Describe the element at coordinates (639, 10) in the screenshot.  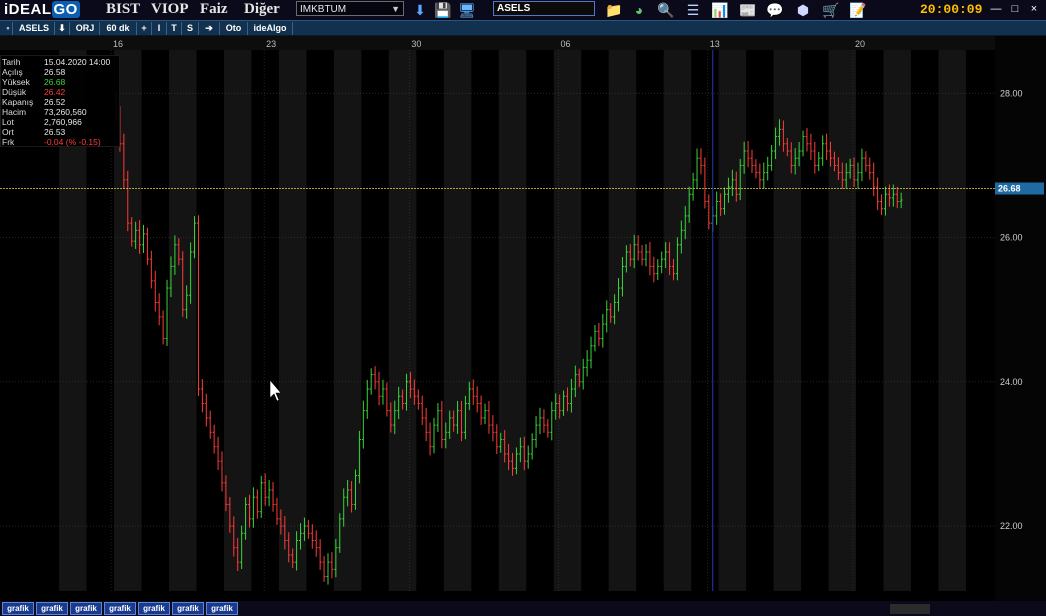
I see `pie-chart-icon: ◕` at that location.